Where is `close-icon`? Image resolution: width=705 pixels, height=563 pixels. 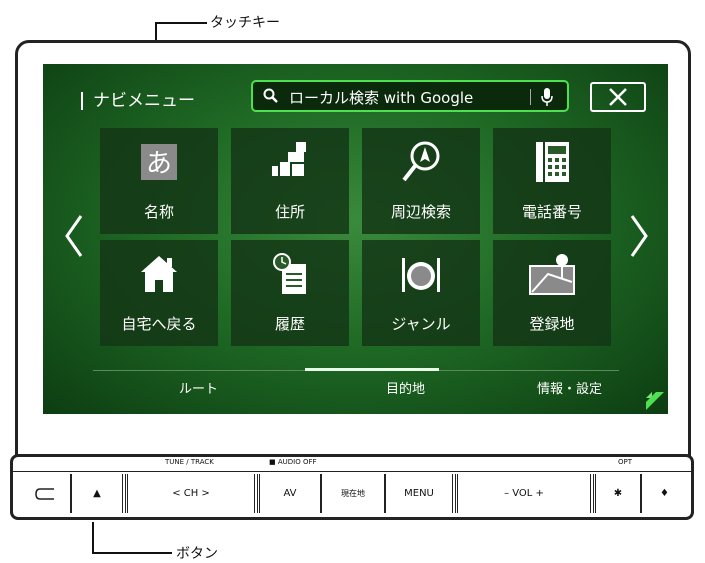
close-icon is located at coordinates (618, 97).